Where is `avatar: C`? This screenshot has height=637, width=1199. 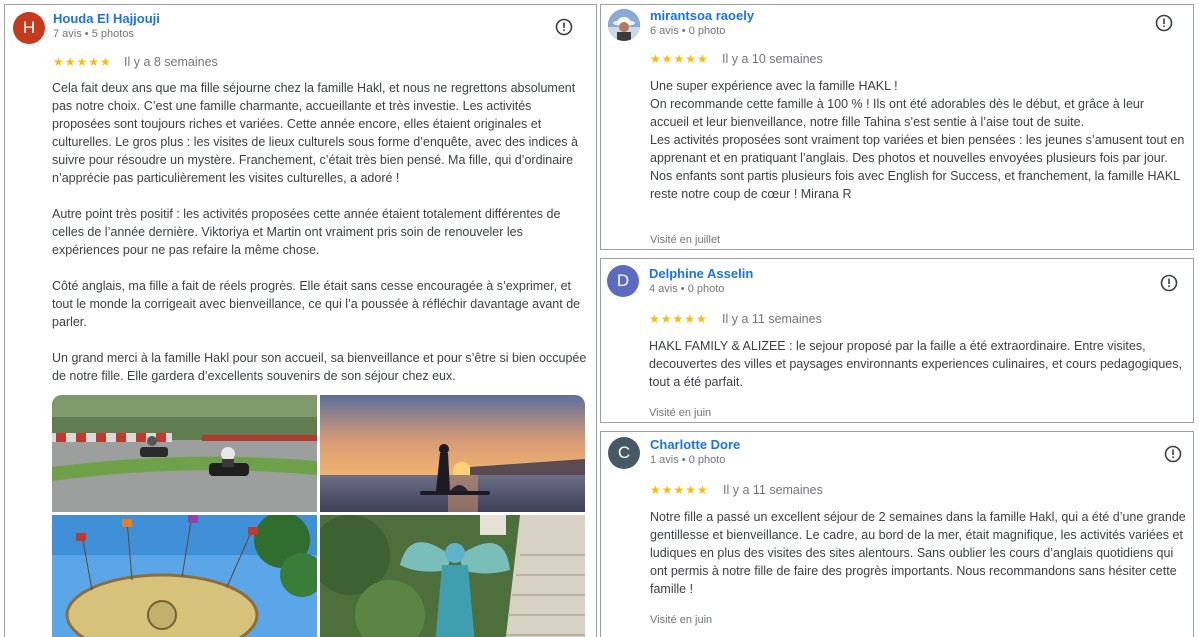
avatar: C is located at coordinates (624, 453).